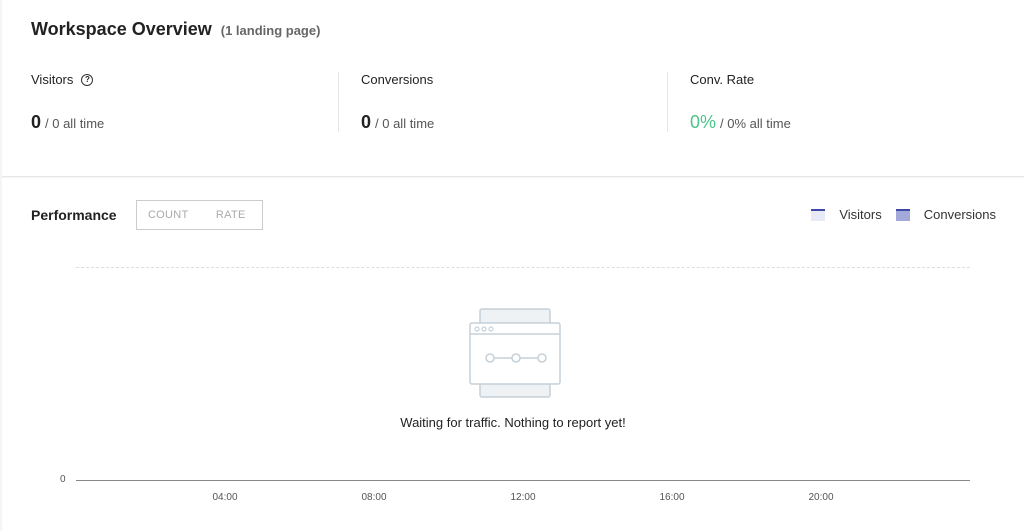 The image size is (1024, 531). Describe the element at coordinates (703, 122) in the screenshot. I see `stat-value: 0%` at that location.